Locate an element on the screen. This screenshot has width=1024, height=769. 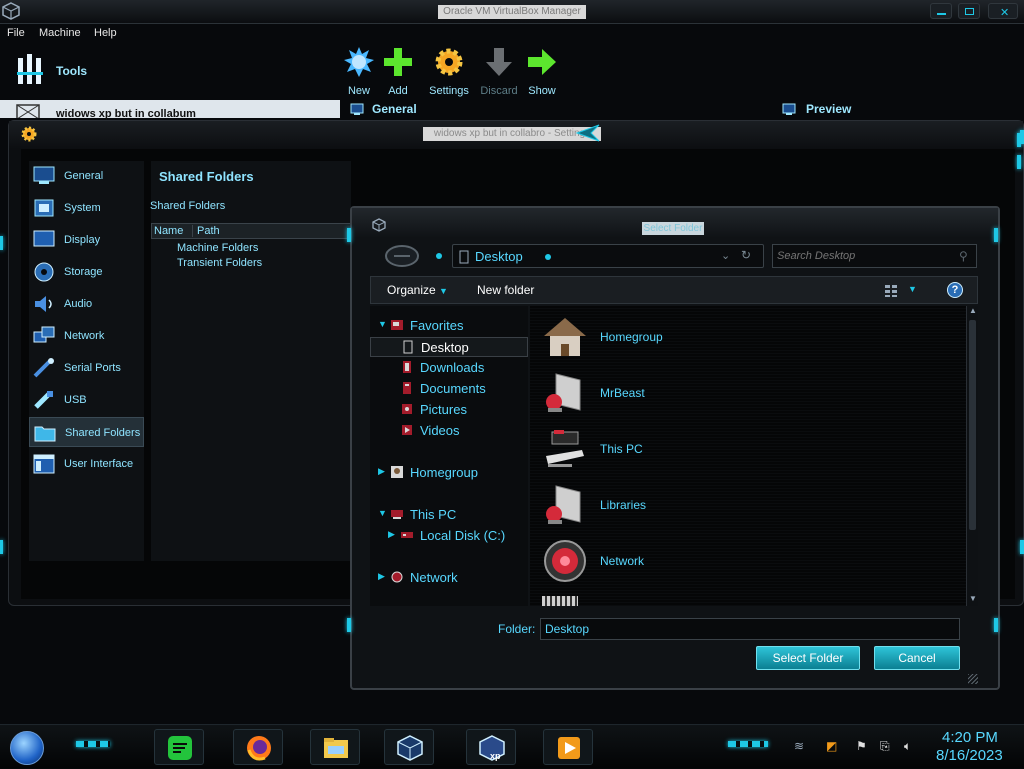
resize-grip-icon is located at coordinates (973, 679).